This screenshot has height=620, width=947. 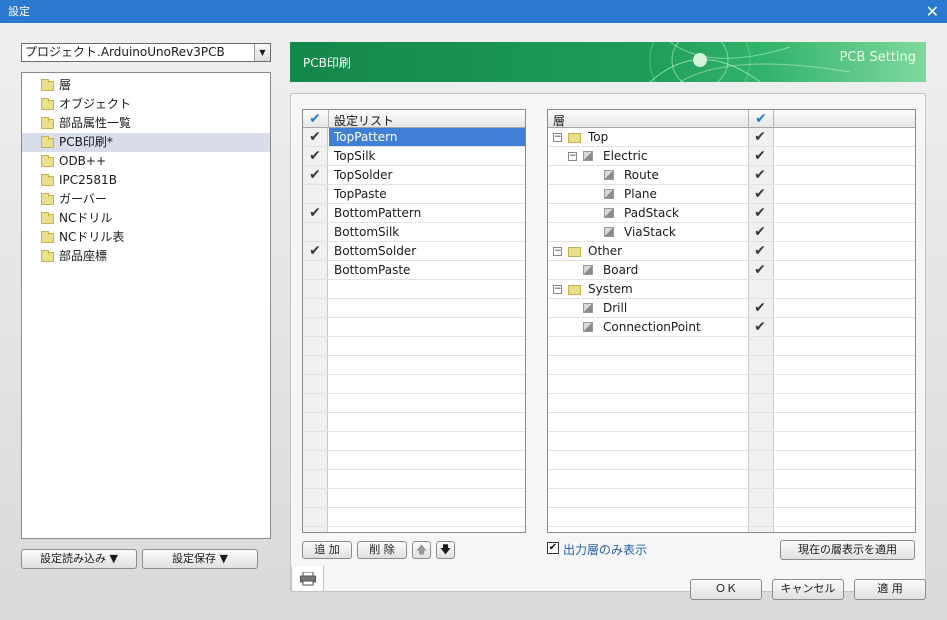 I want to click on sidebar-item-label: 部品属性一覧, so click(x=95, y=123).